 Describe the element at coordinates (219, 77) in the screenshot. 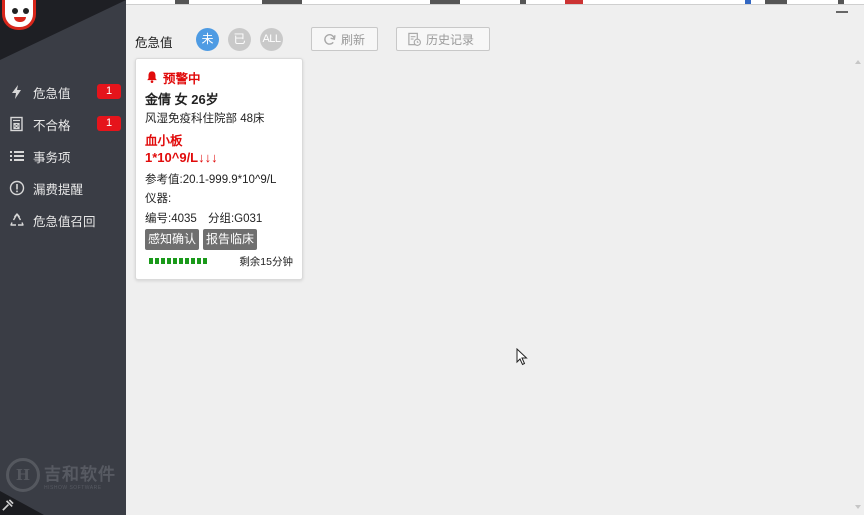

I see `alert-status: 预警中` at that location.